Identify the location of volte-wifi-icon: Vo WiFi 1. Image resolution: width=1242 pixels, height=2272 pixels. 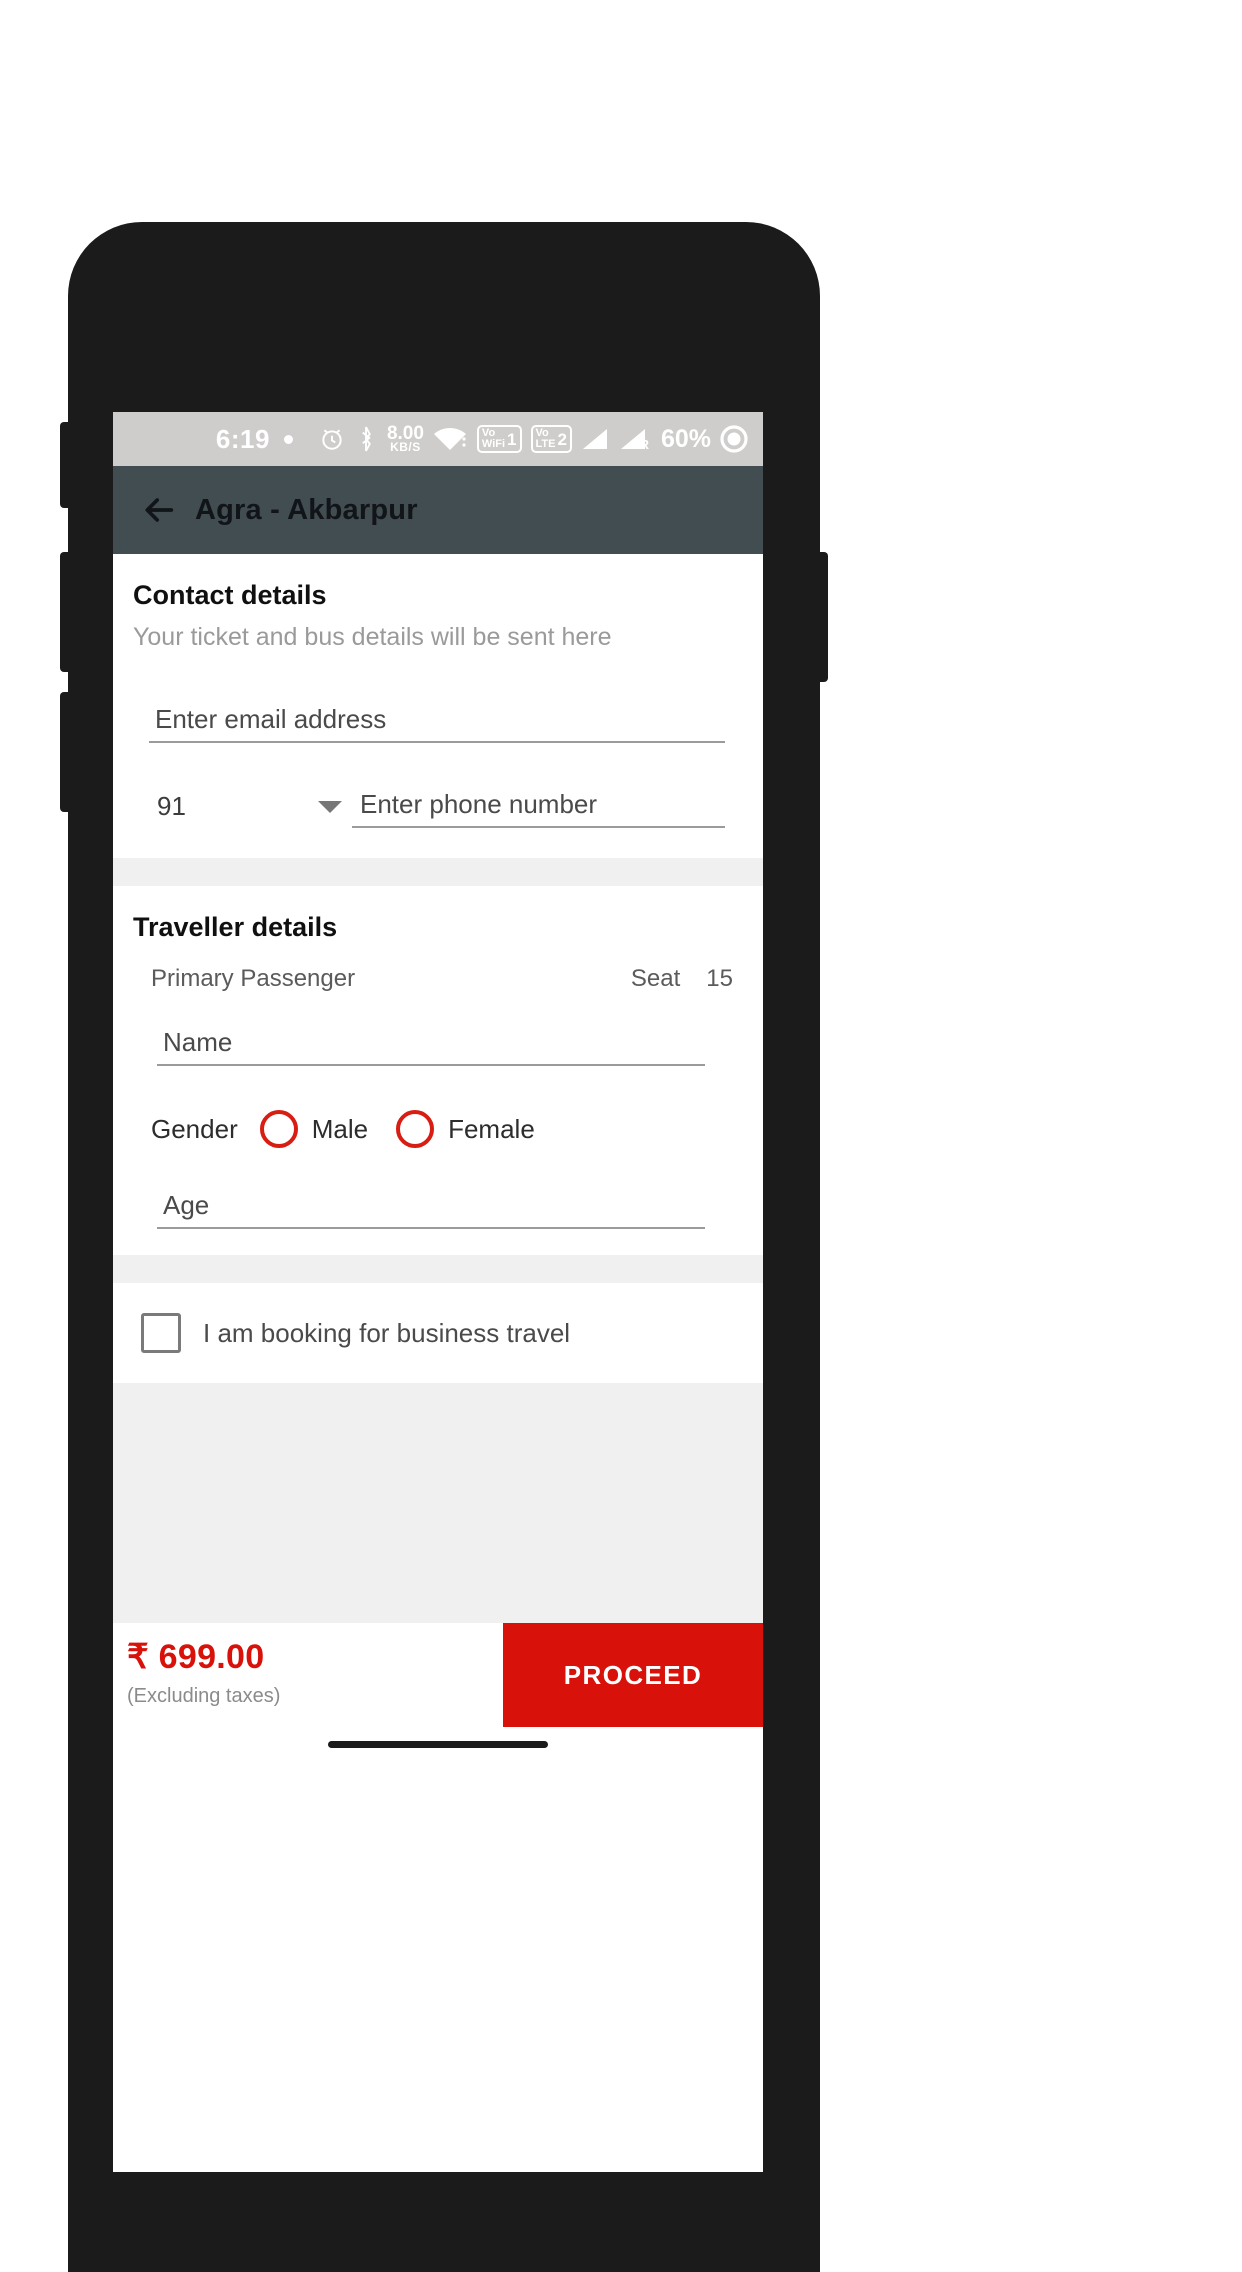
(499, 439).